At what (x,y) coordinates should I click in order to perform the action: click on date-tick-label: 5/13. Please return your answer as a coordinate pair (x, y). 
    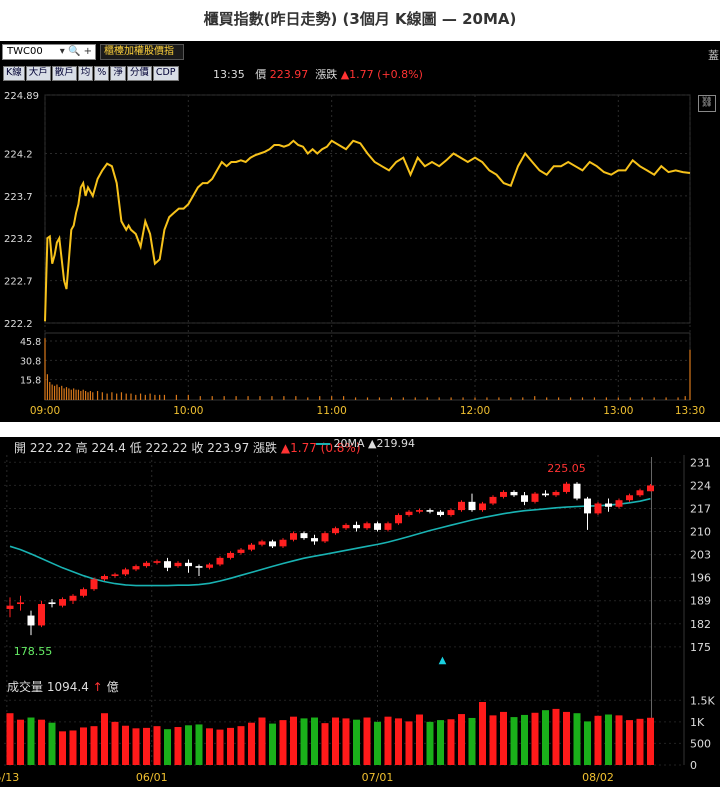
    Looking at the image, I should click on (9, 777).